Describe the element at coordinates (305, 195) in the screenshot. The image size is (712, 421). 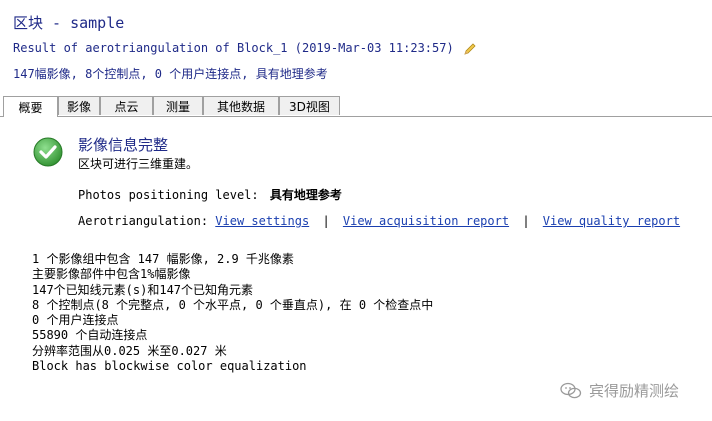
I see `positioning-value: 具有地理参考` at that location.